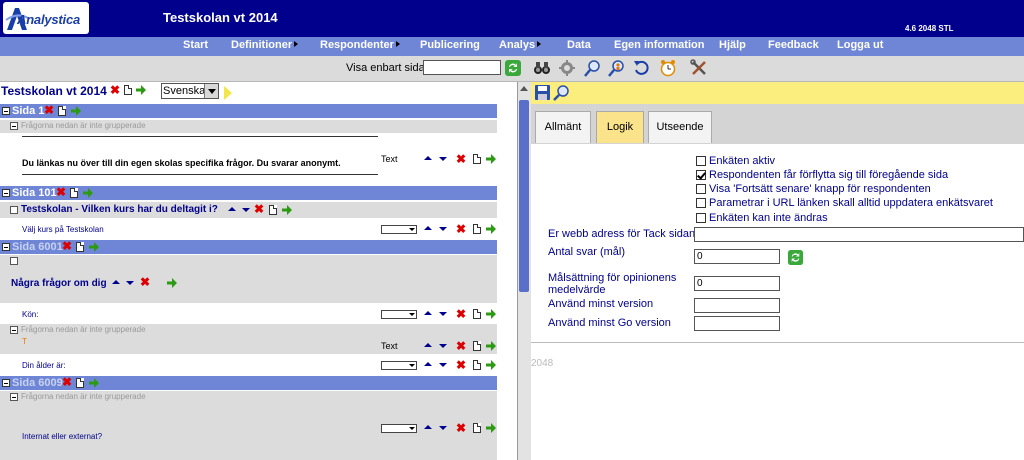 The image size is (1024, 460). Describe the element at coordinates (248, 229) in the screenshot. I see `question-row-kurs: Välj kurs på Testskolan ✖` at that location.